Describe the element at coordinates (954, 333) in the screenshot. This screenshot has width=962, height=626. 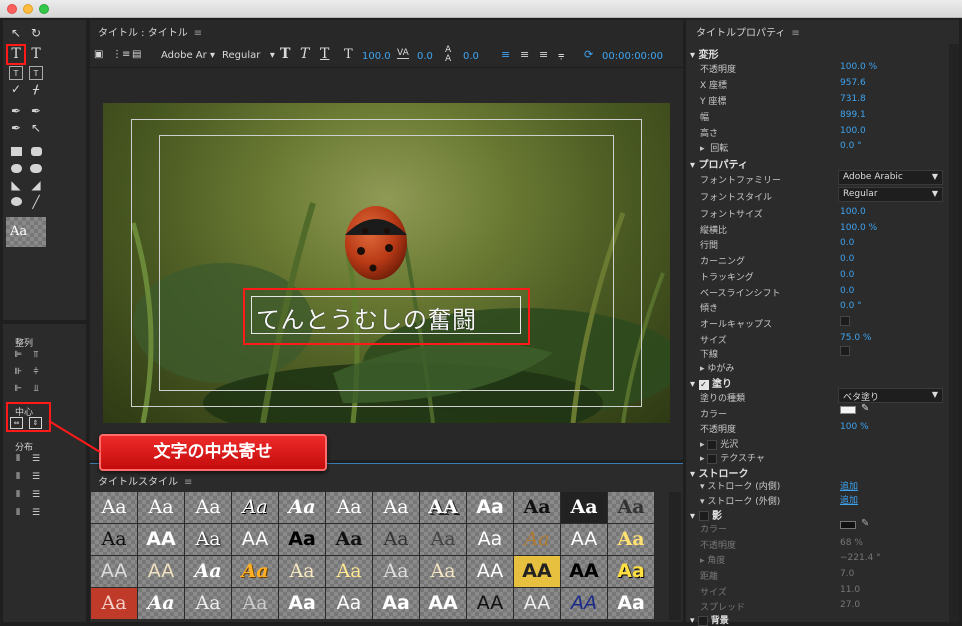
I see `props-scrollbar` at that location.